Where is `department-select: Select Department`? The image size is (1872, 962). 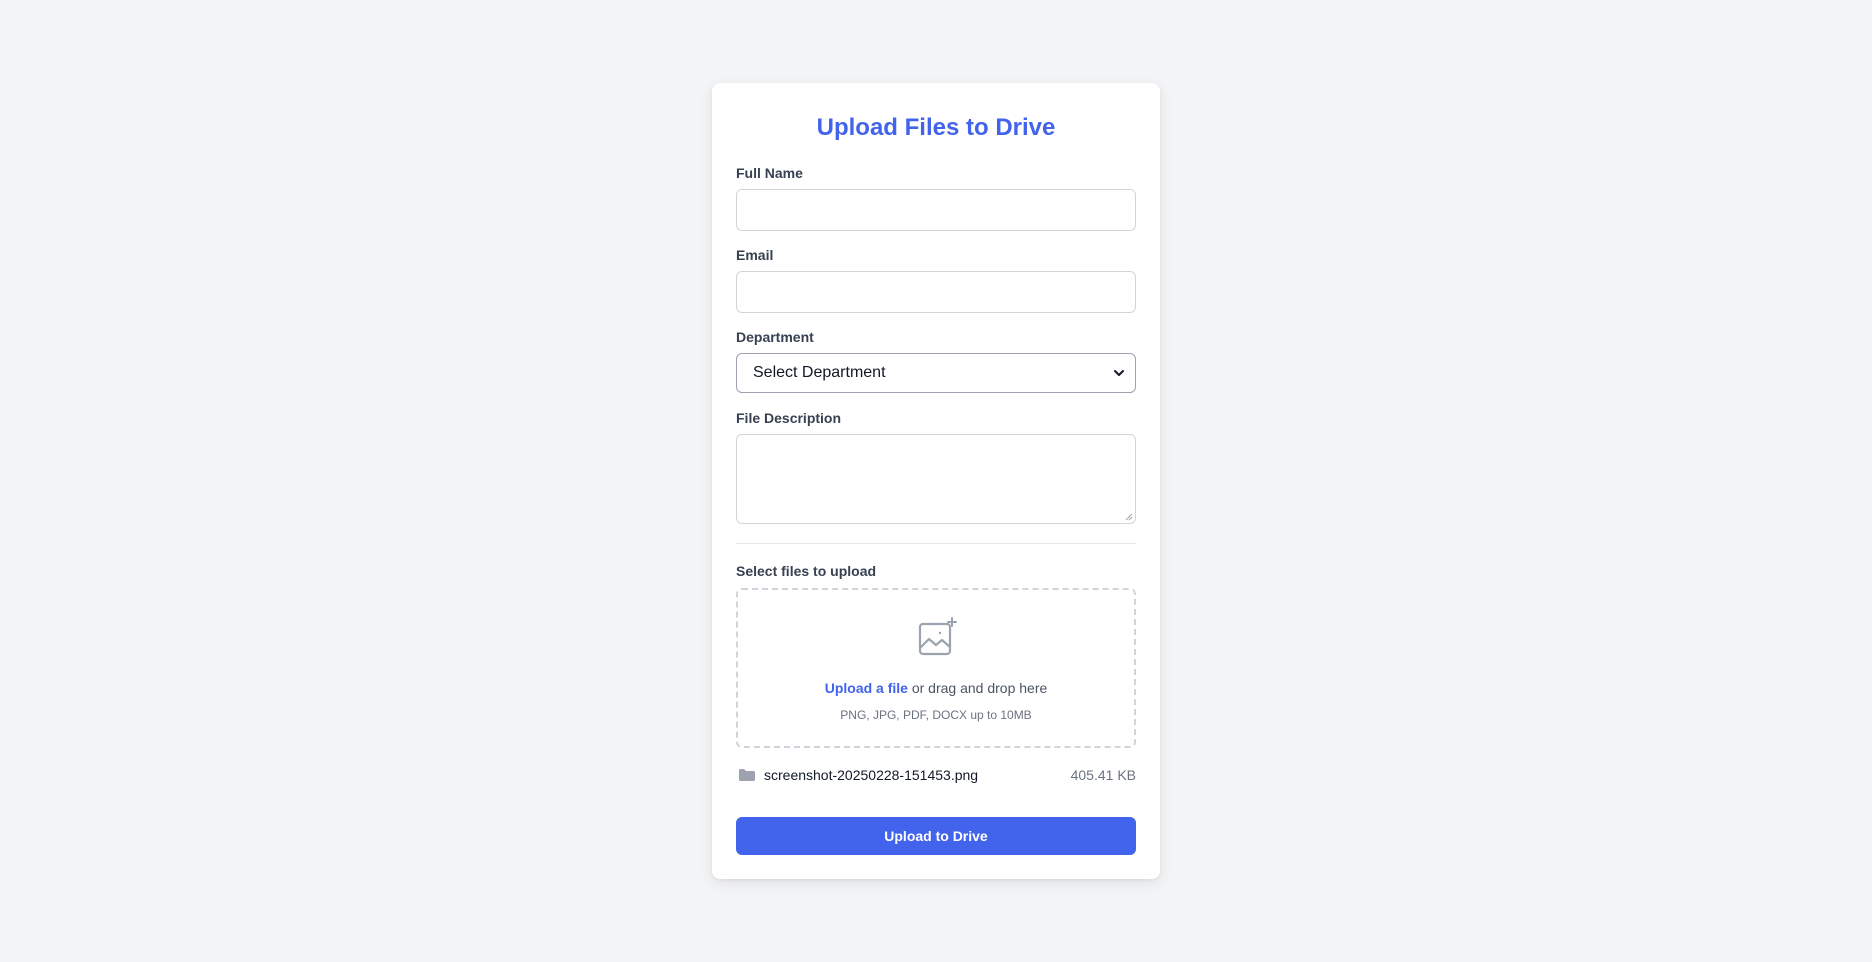 department-select: Select Department is located at coordinates (936, 373).